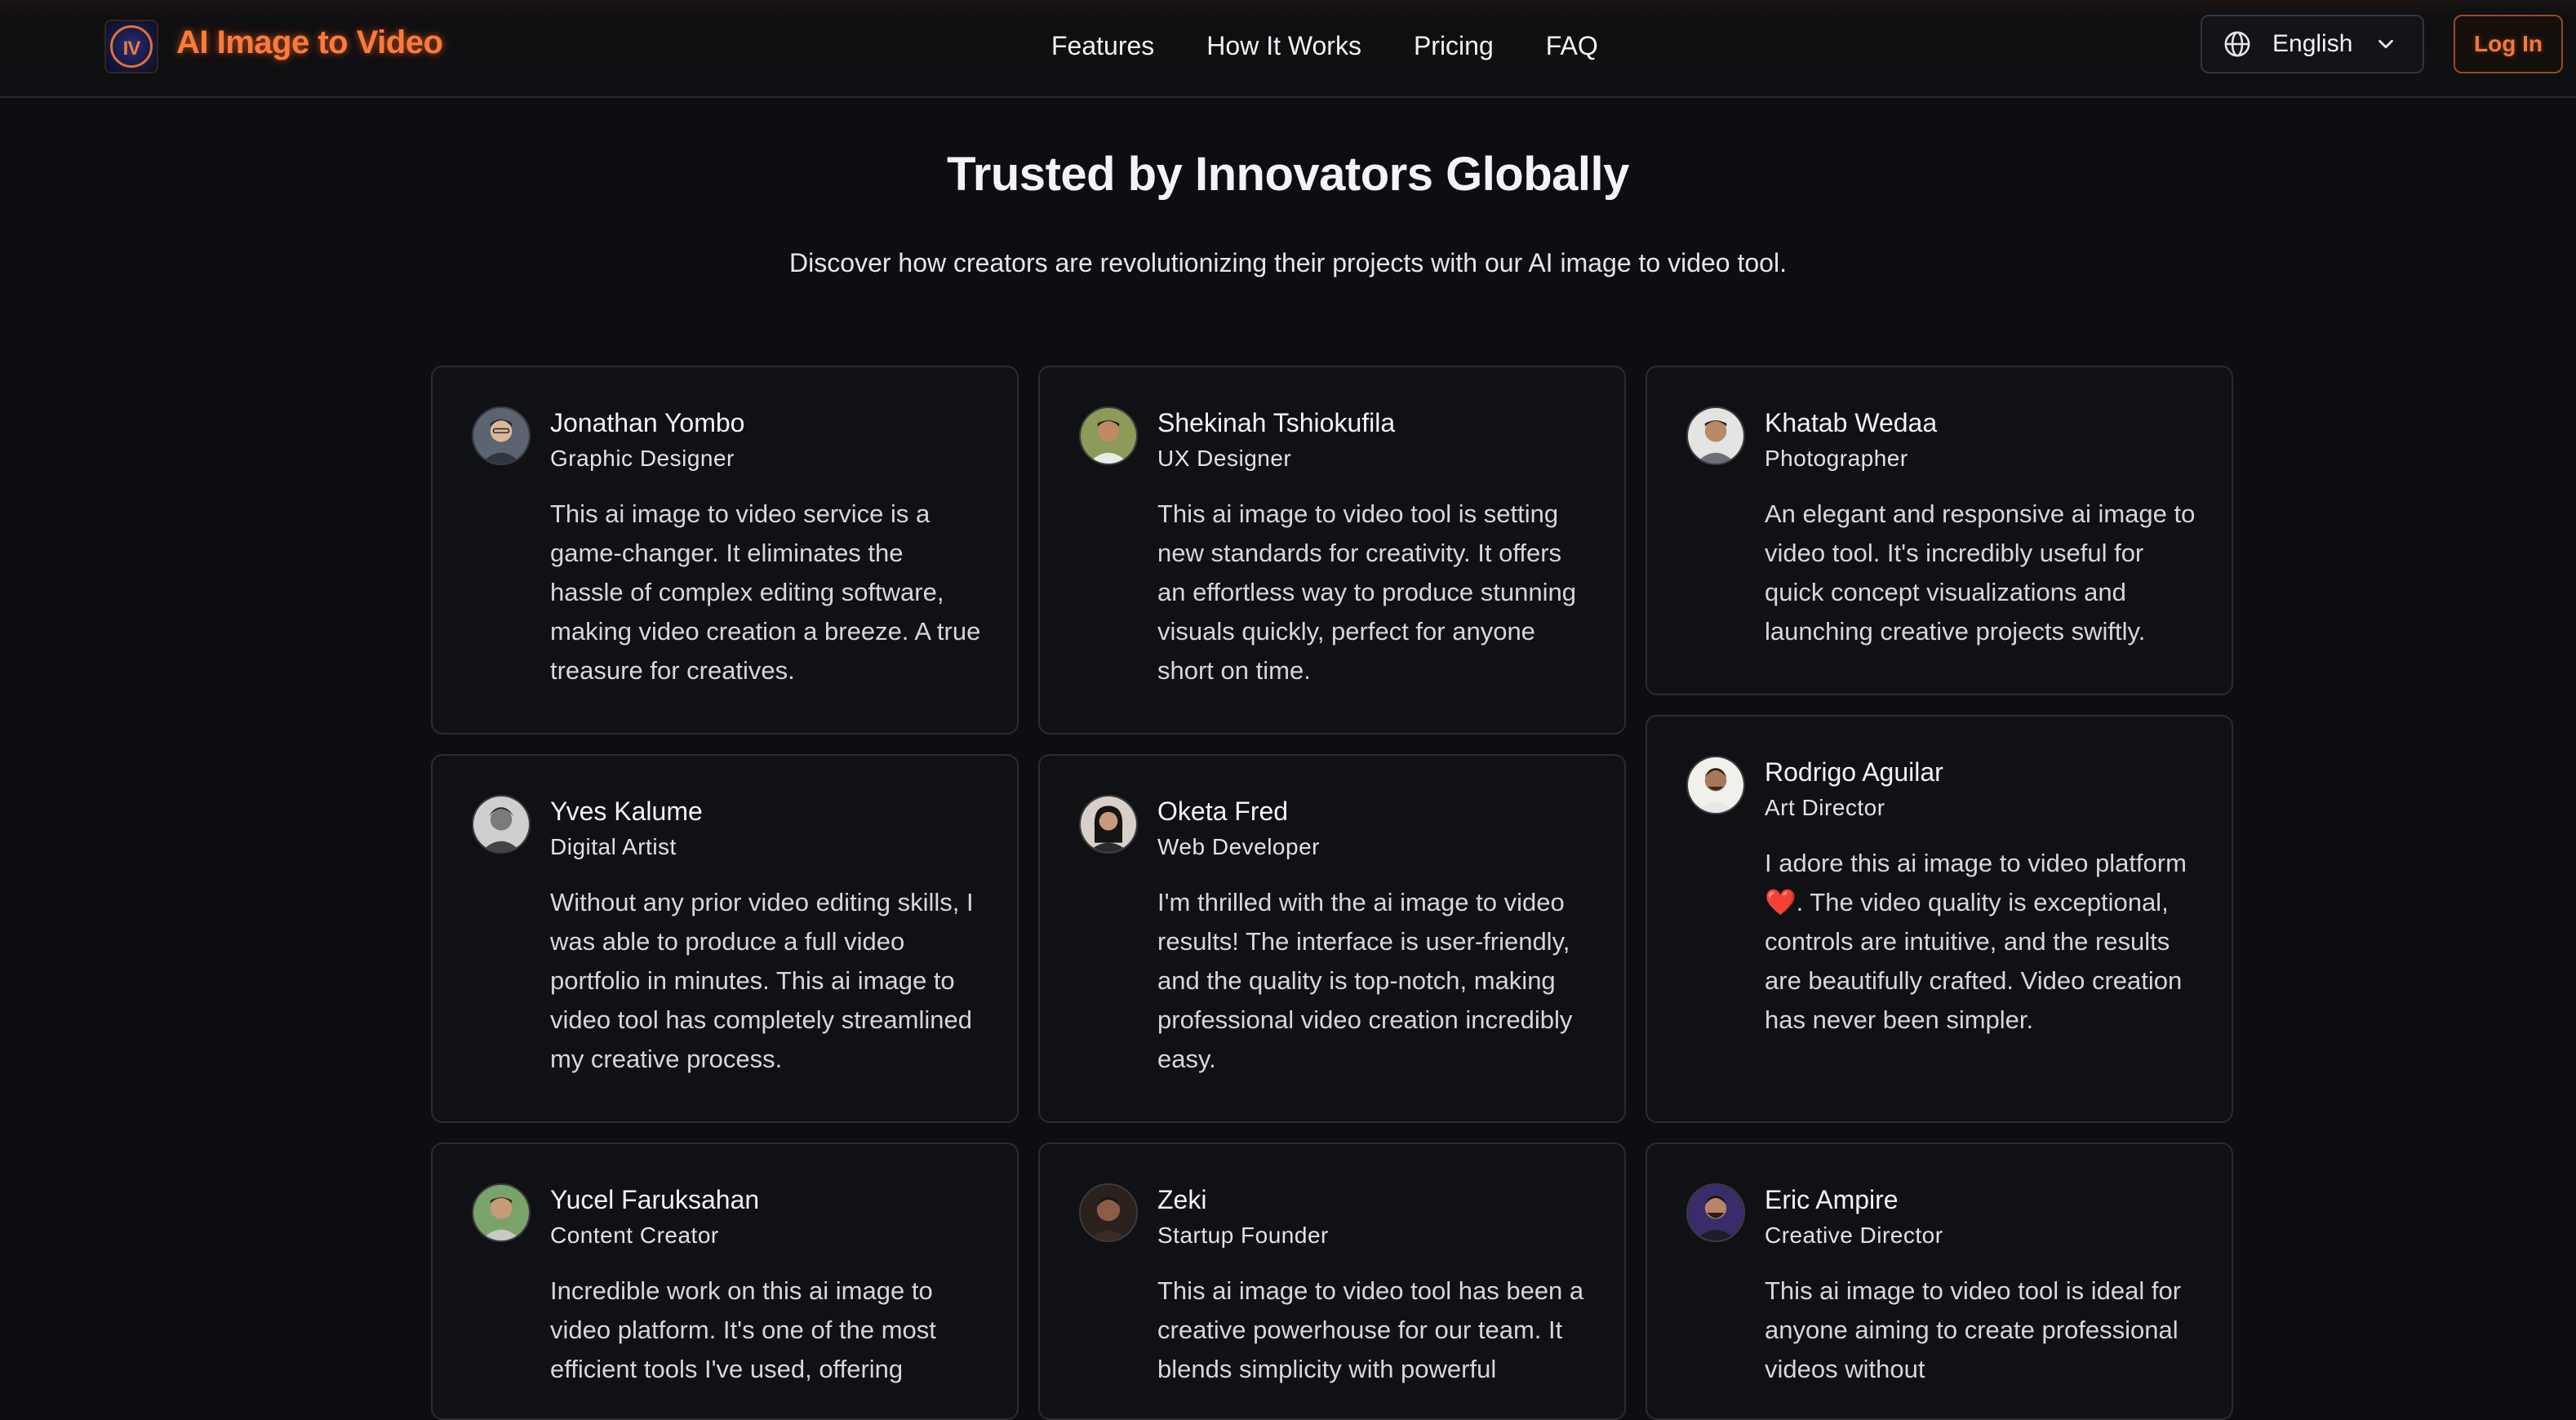  Describe the element at coordinates (2508, 44) in the screenshot. I see `login-button: Log In` at that location.